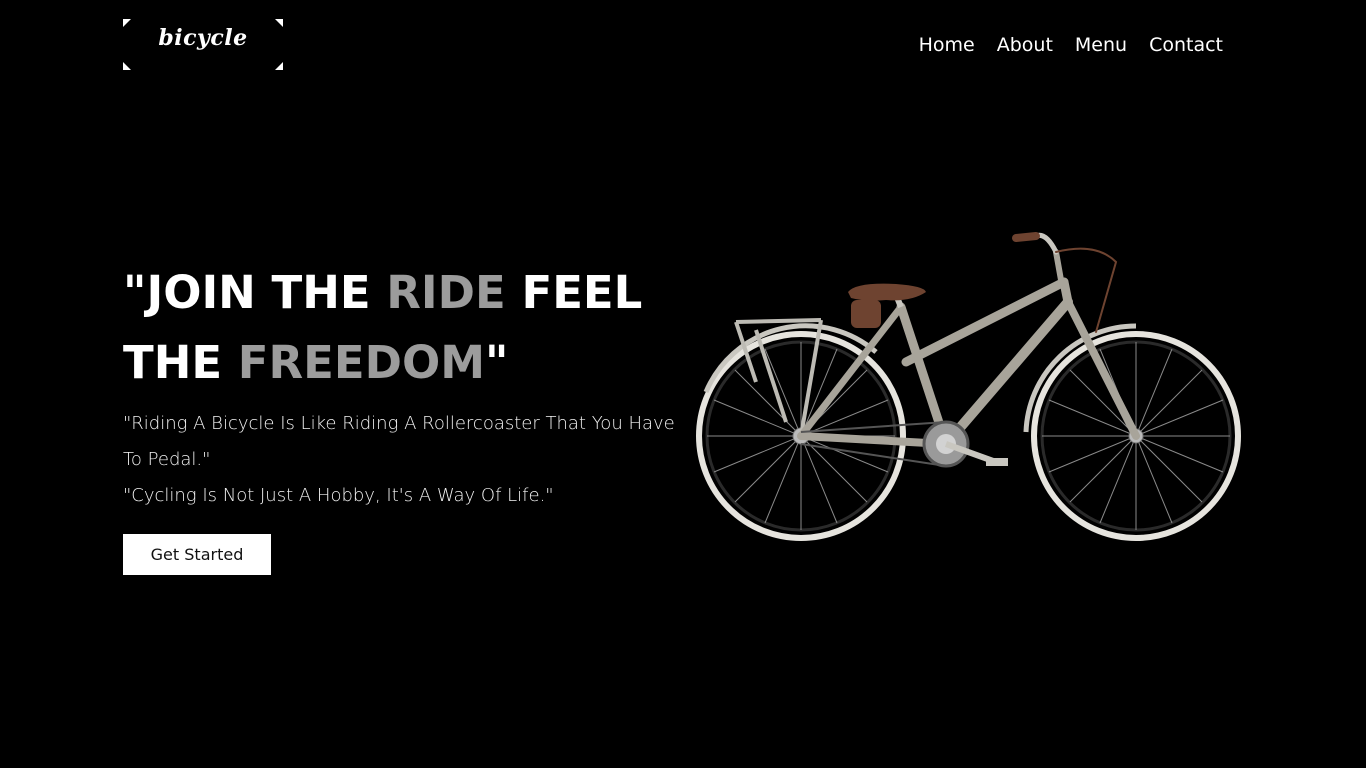 The image size is (1366, 768). What do you see at coordinates (1025, 45) in the screenshot?
I see `nav-about: About` at bounding box center [1025, 45].